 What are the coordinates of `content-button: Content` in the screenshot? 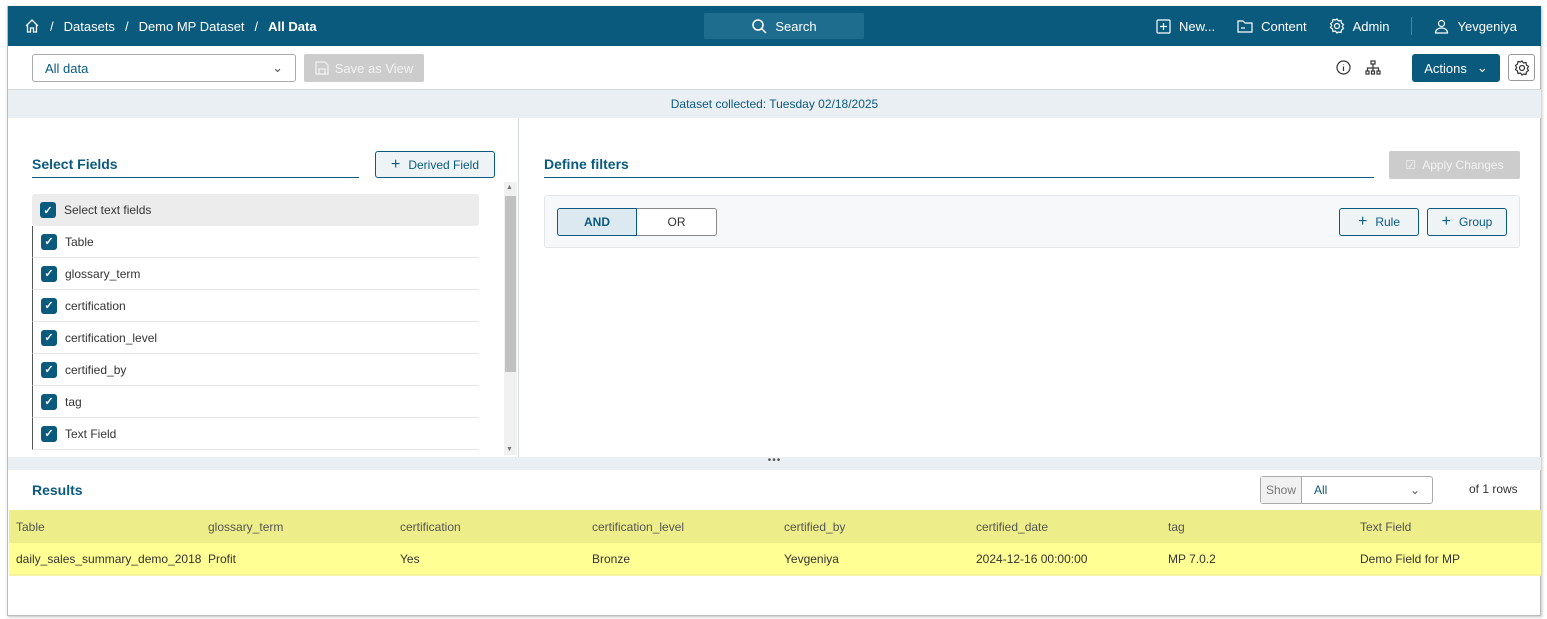 It's located at (1272, 26).